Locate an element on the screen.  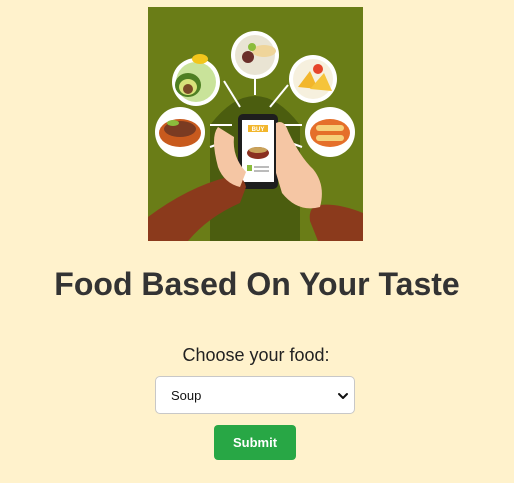
food-select-value: Soup is located at coordinates (186, 395).